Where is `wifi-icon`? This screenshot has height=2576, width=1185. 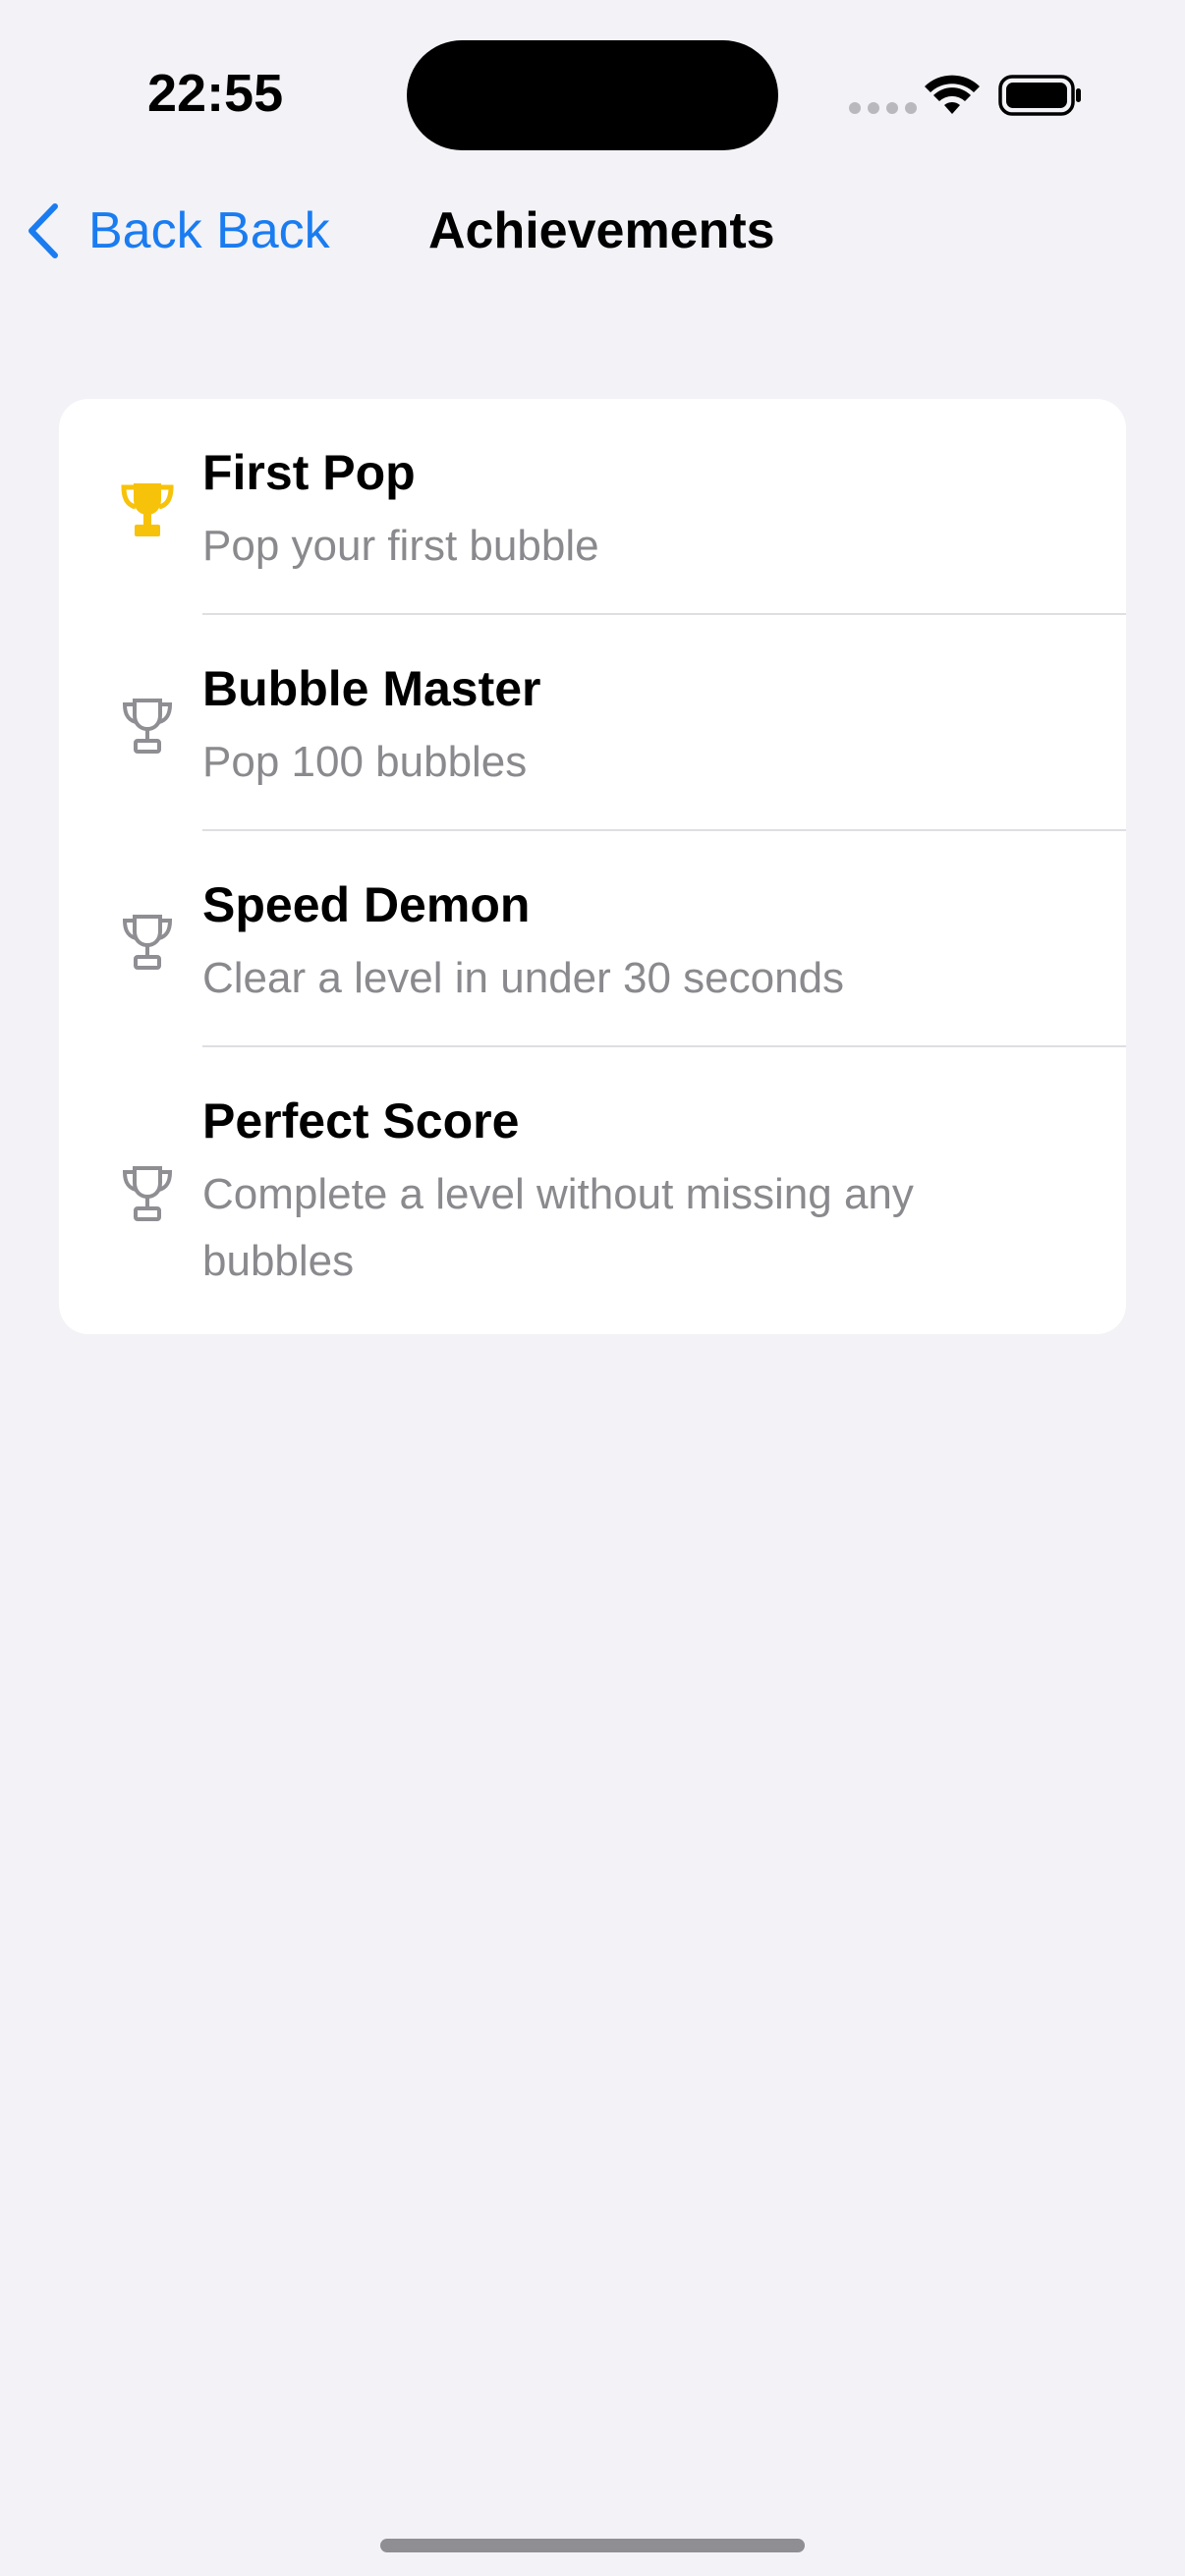
wifi-icon is located at coordinates (953, 94).